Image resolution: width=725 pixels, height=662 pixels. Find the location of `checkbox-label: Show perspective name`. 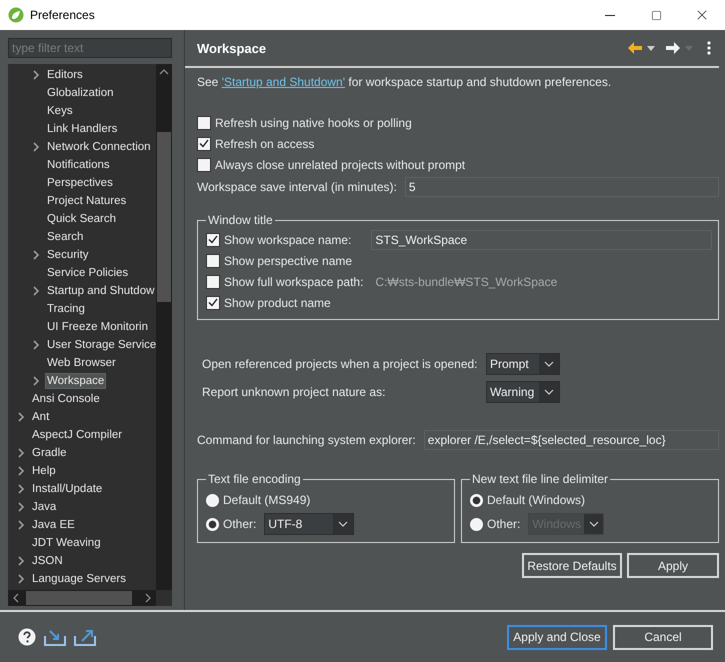

checkbox-label: Show perspective name is located at coordinates (288, 261).